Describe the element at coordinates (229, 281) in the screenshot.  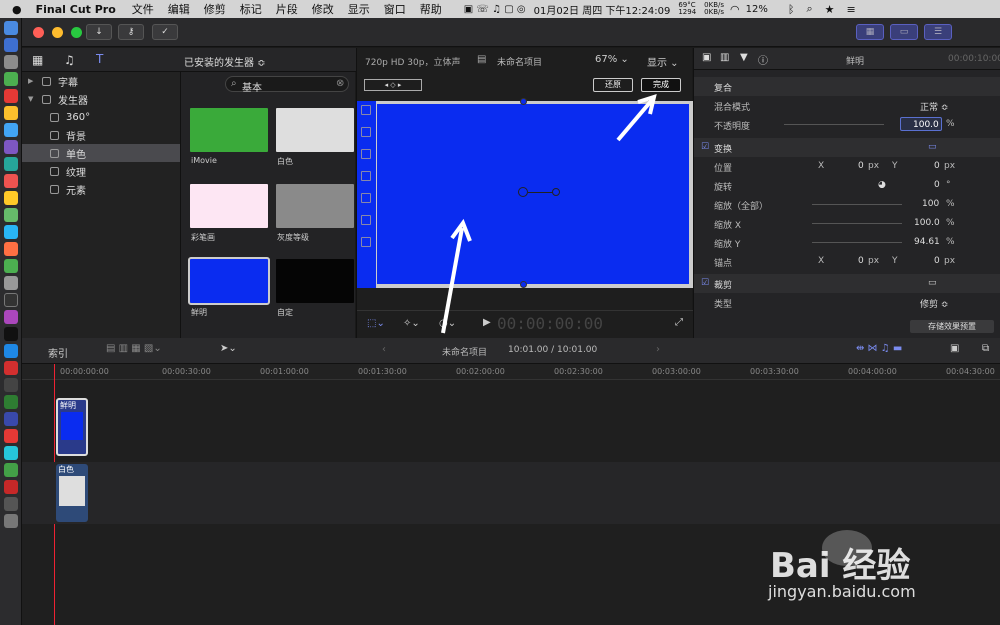
I see `generator-thumb-vivid` at that location.